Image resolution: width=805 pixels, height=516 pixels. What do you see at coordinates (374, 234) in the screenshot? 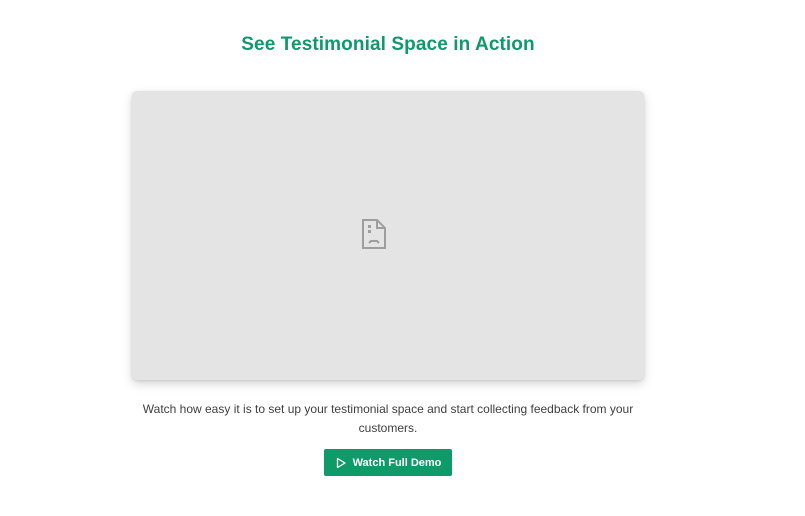
I see `broken-document-icon` at bounding box center [374, 234].